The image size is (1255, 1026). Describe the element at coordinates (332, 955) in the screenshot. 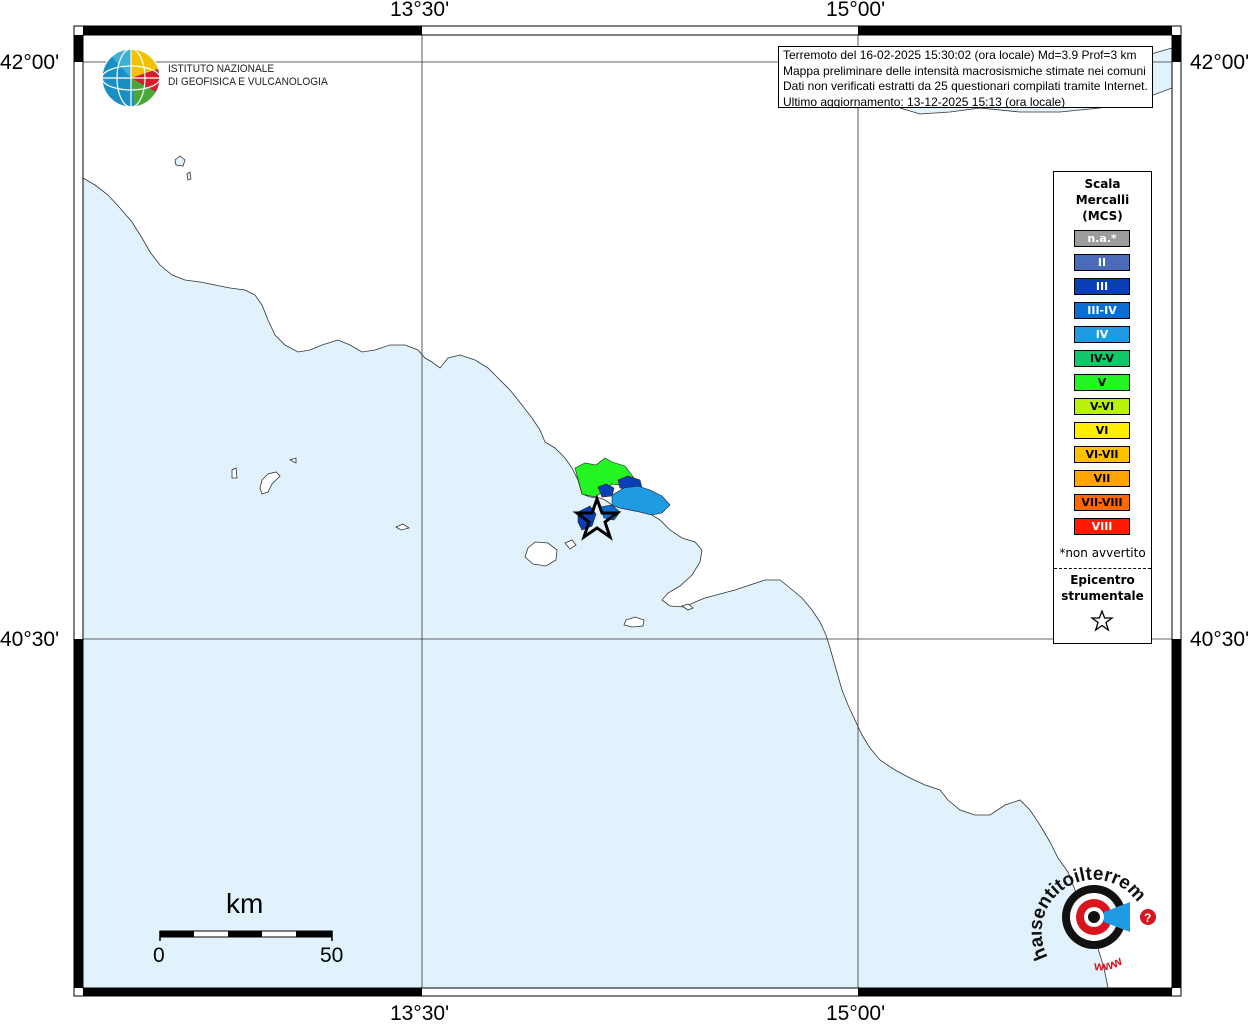

I see `scale-bar-max: 50` at that location.